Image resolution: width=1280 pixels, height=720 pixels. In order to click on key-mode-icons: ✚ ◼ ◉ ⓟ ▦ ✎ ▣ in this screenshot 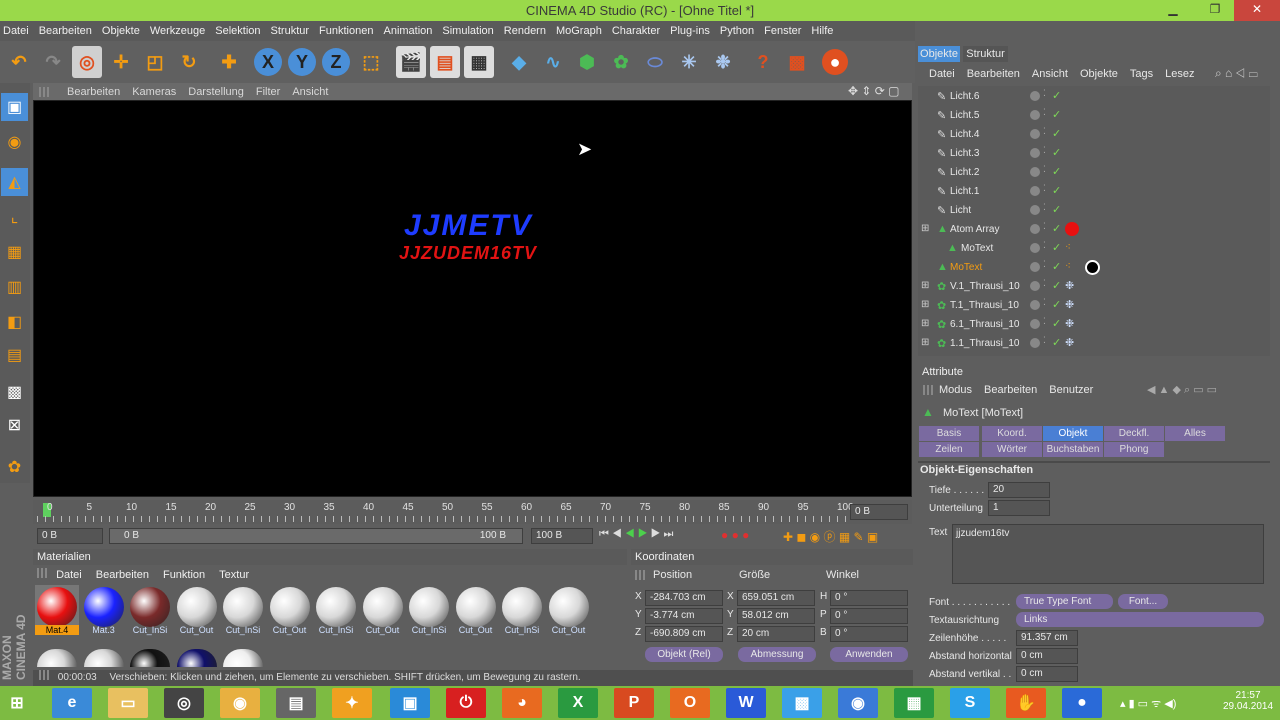, I will do `click(830, 536)`.